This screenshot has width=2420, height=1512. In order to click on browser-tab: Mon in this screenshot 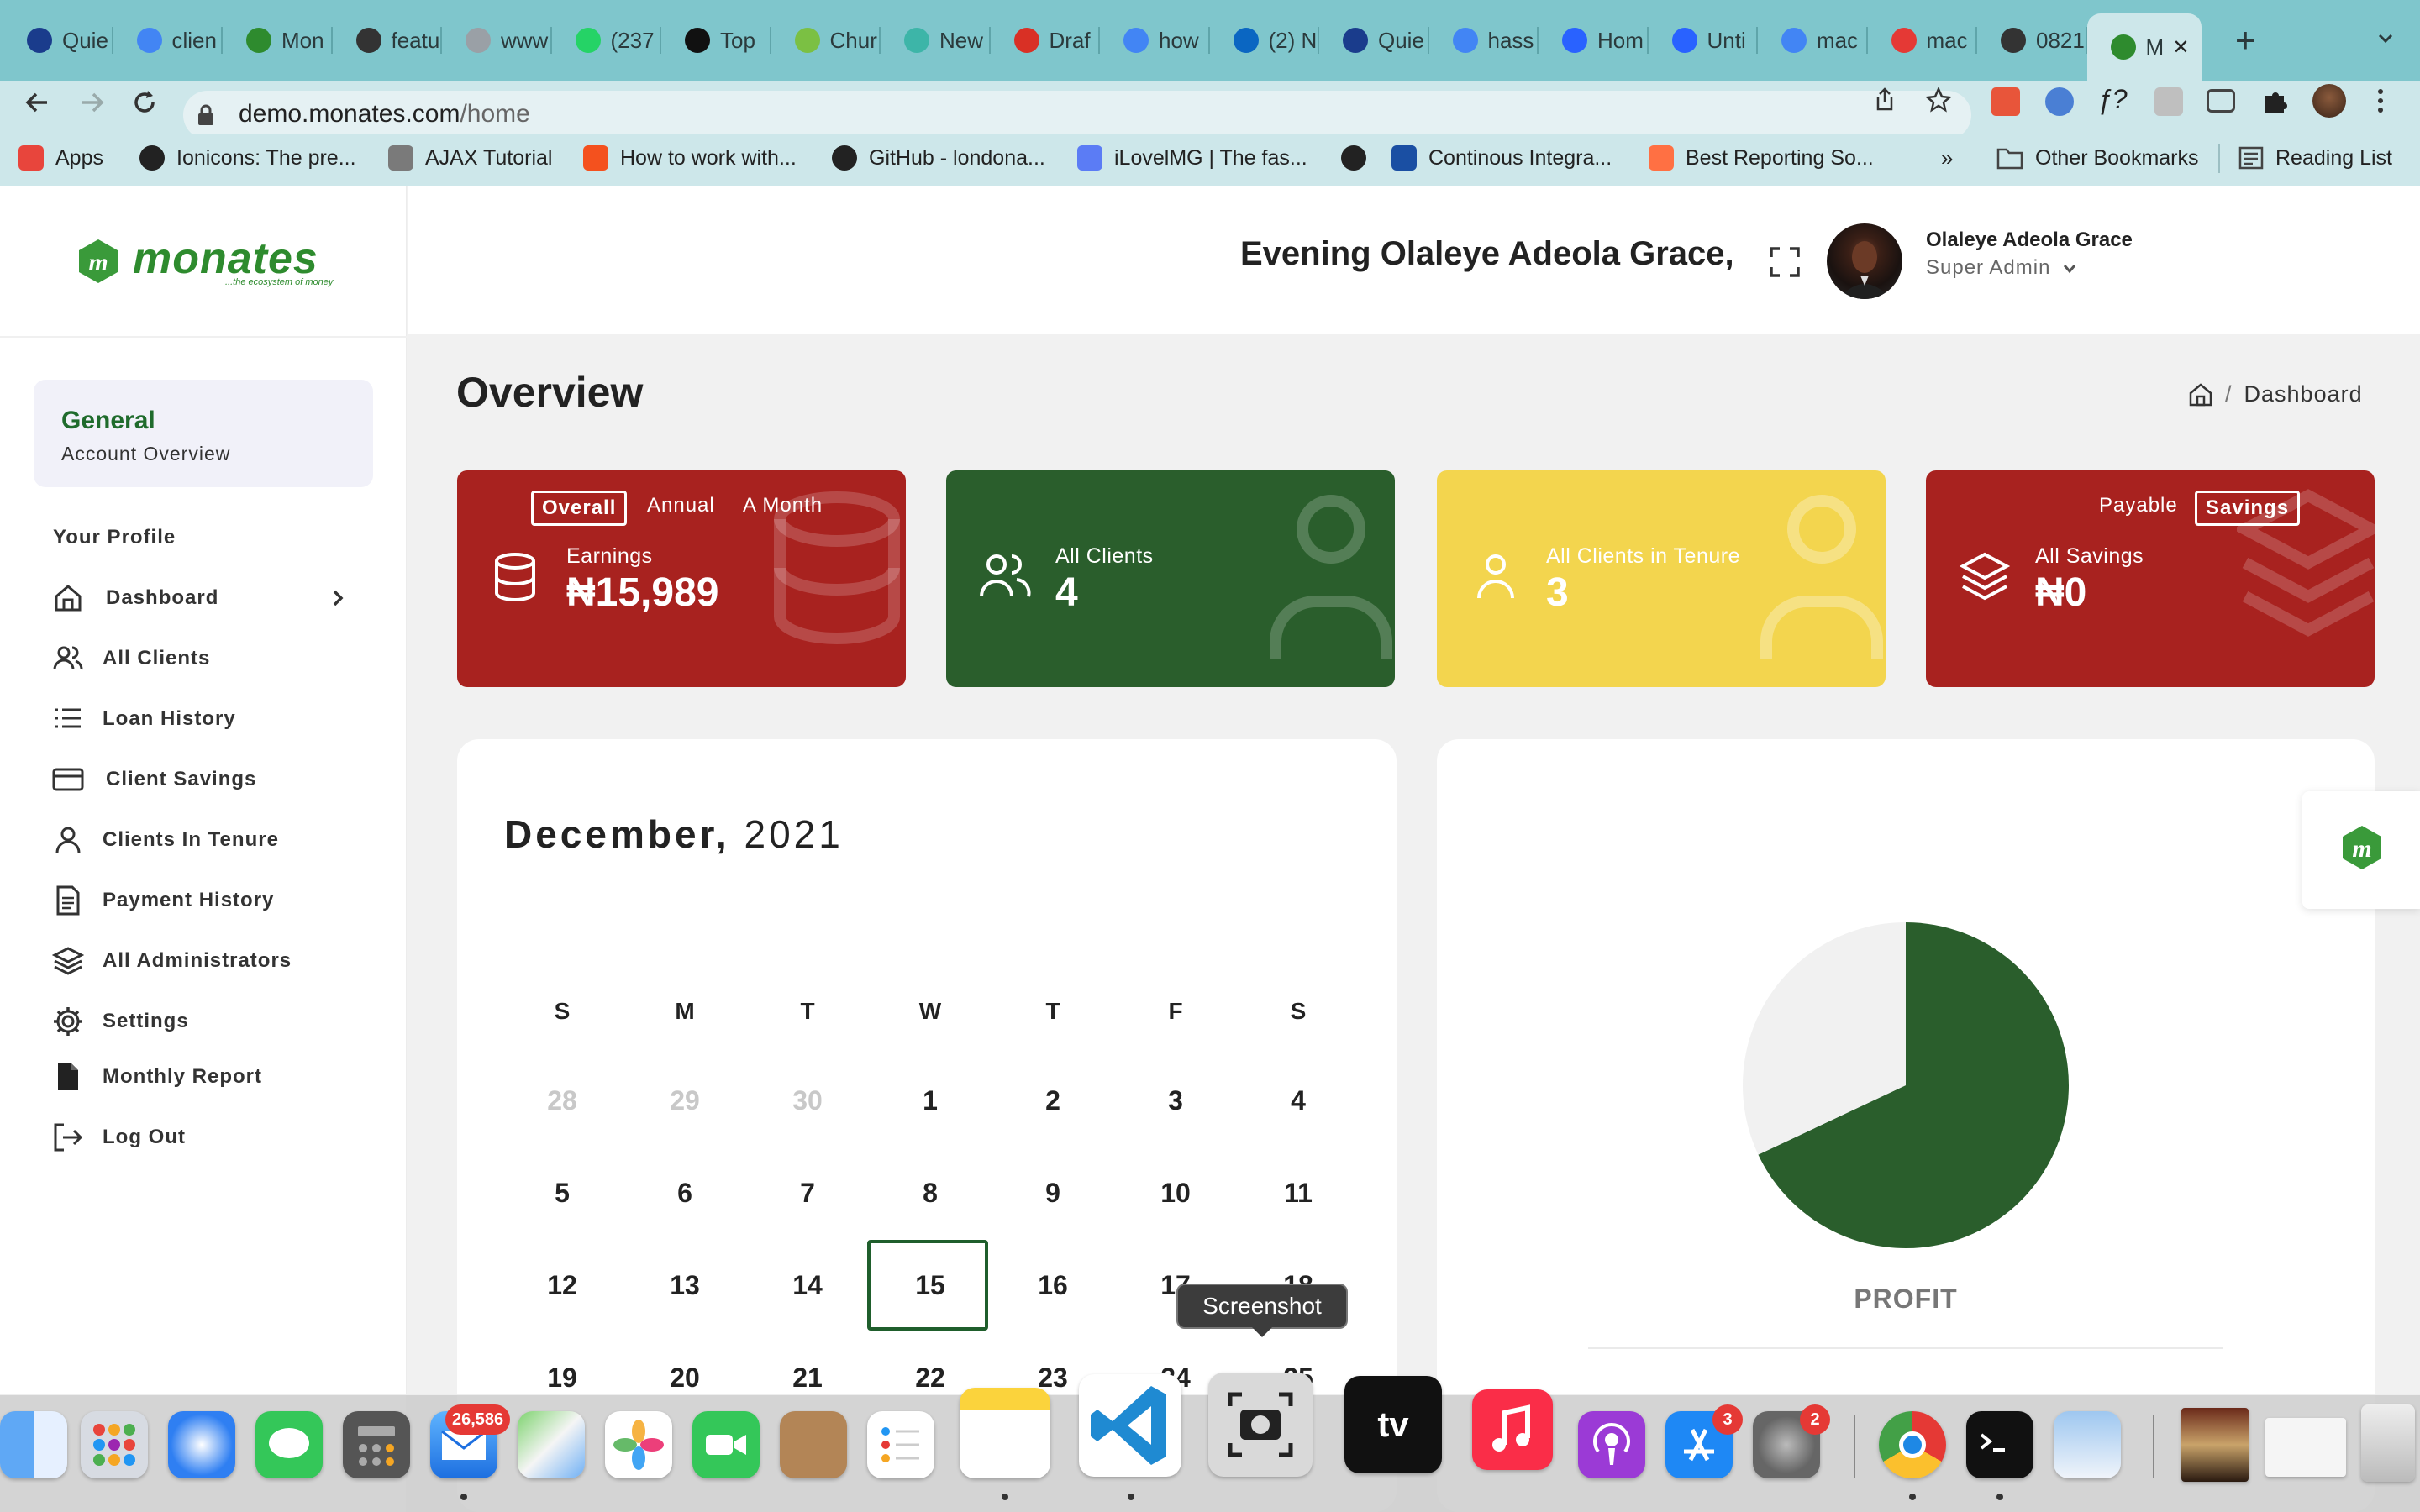, I will do `click(278, 40)`.